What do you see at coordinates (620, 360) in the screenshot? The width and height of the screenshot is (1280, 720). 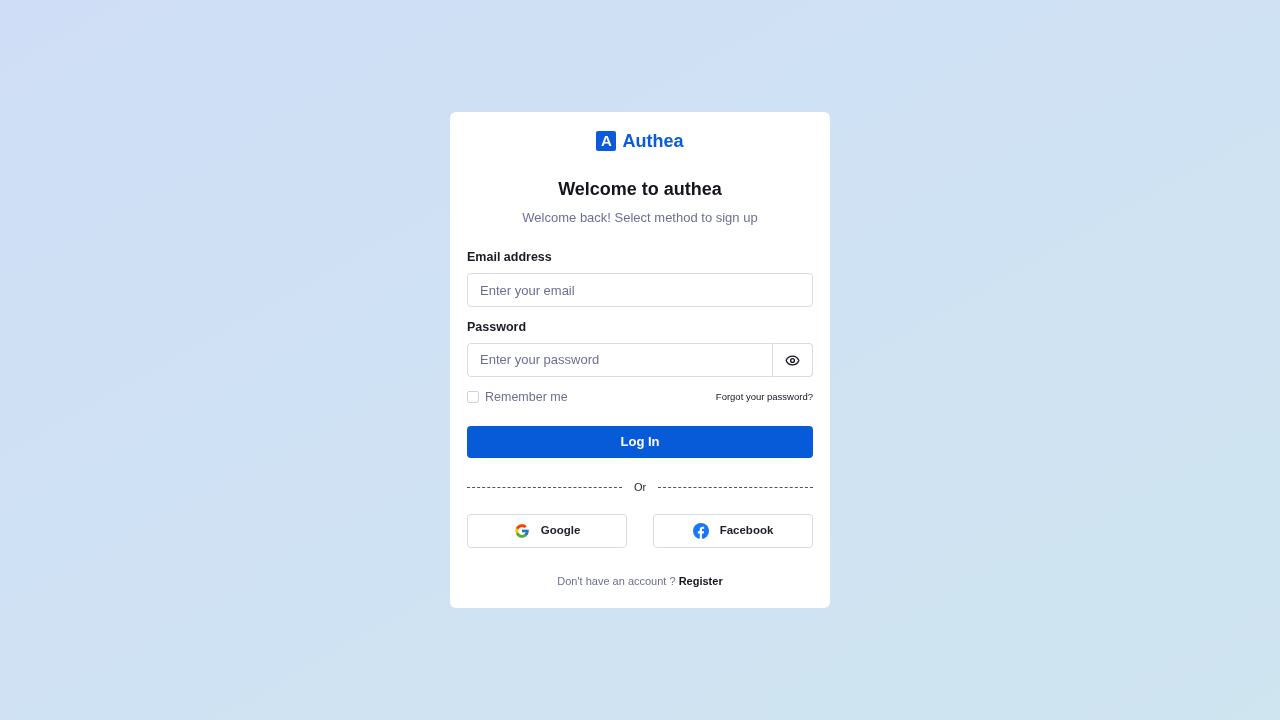 I see `password-field: Enter your password` at bounding box center [620, 360].